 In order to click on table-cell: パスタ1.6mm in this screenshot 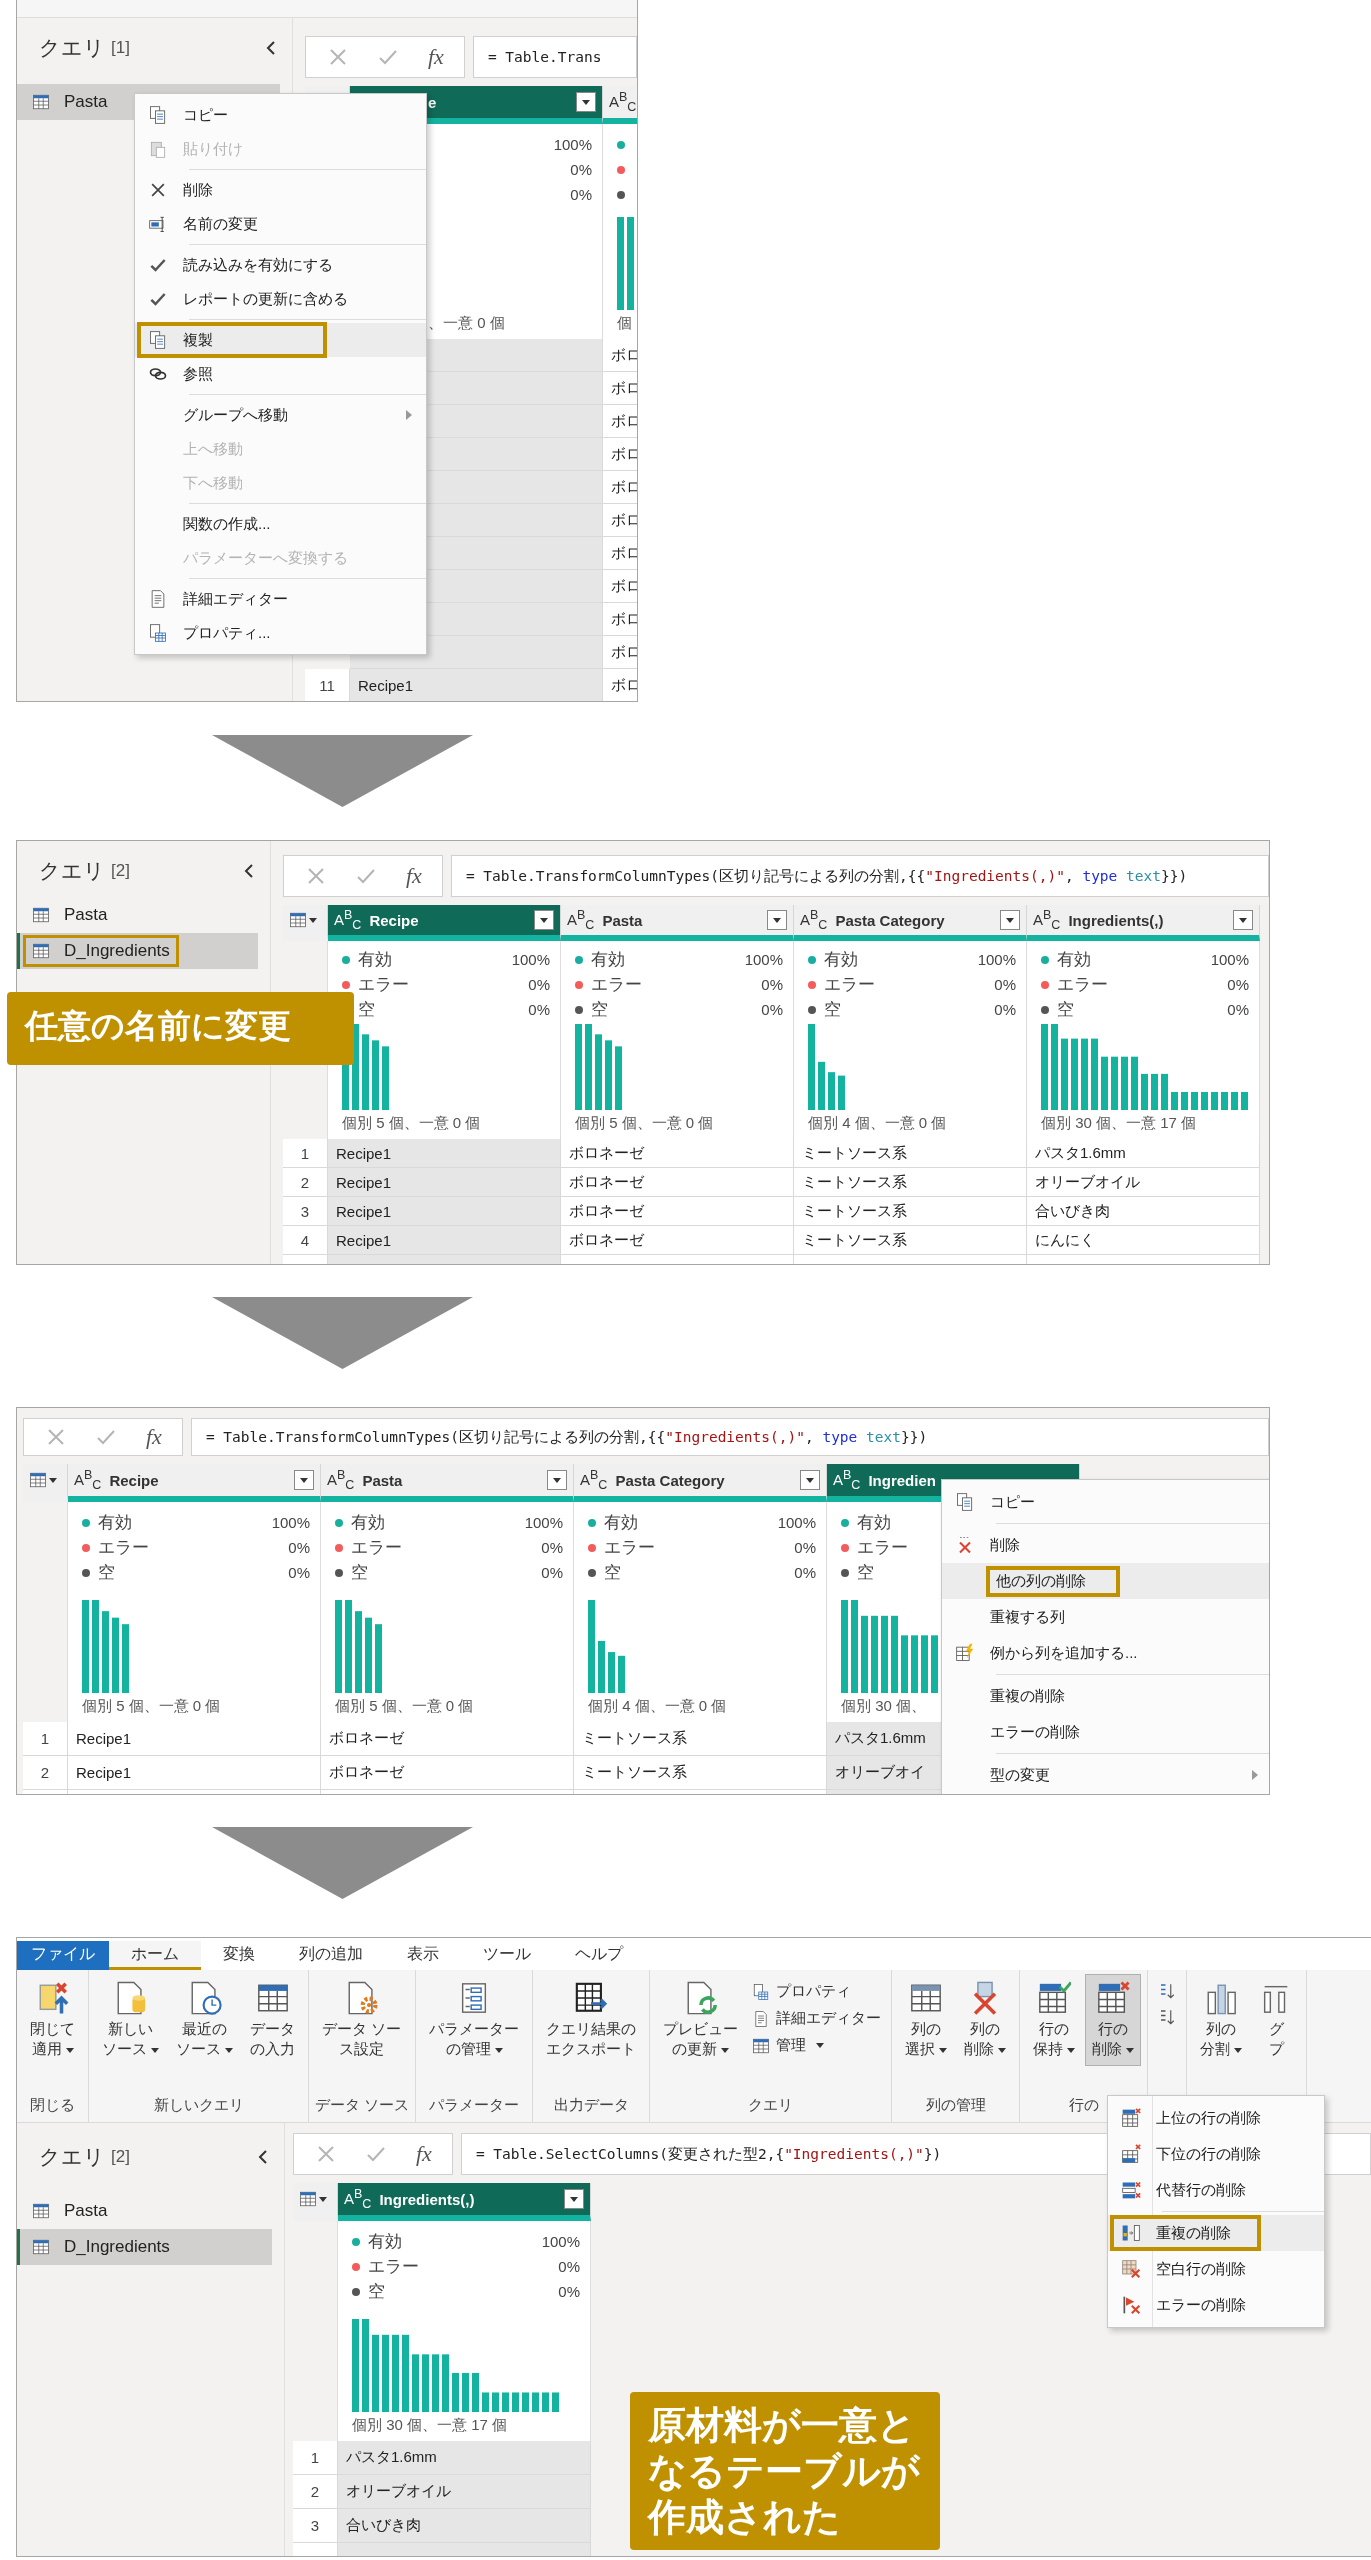, I will do `click(1143, 1153)`.